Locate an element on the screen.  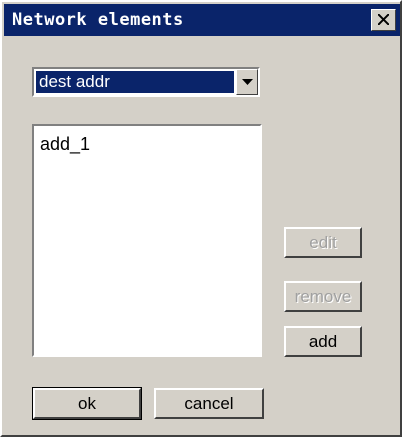
add-button: add is located at coordinates (323, 341).